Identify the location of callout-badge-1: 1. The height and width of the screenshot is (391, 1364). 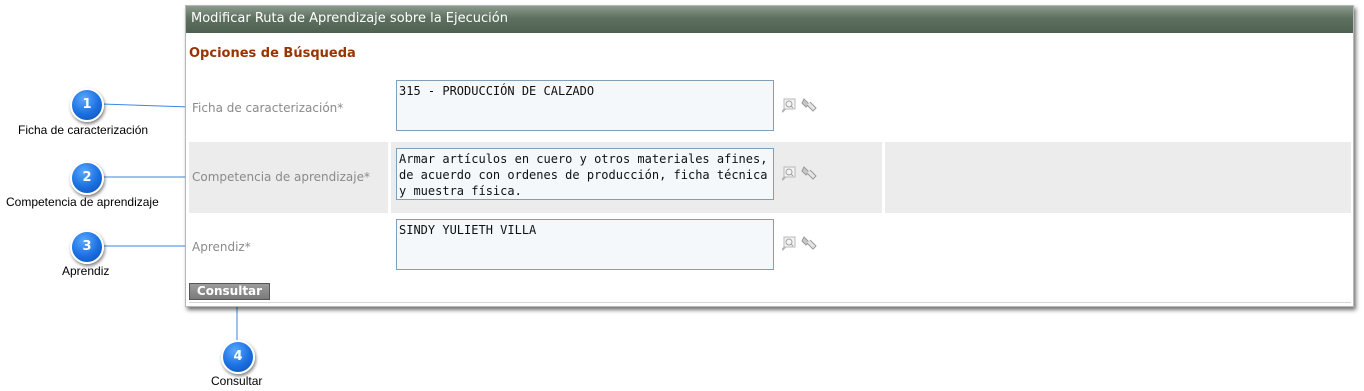
(87, 105).